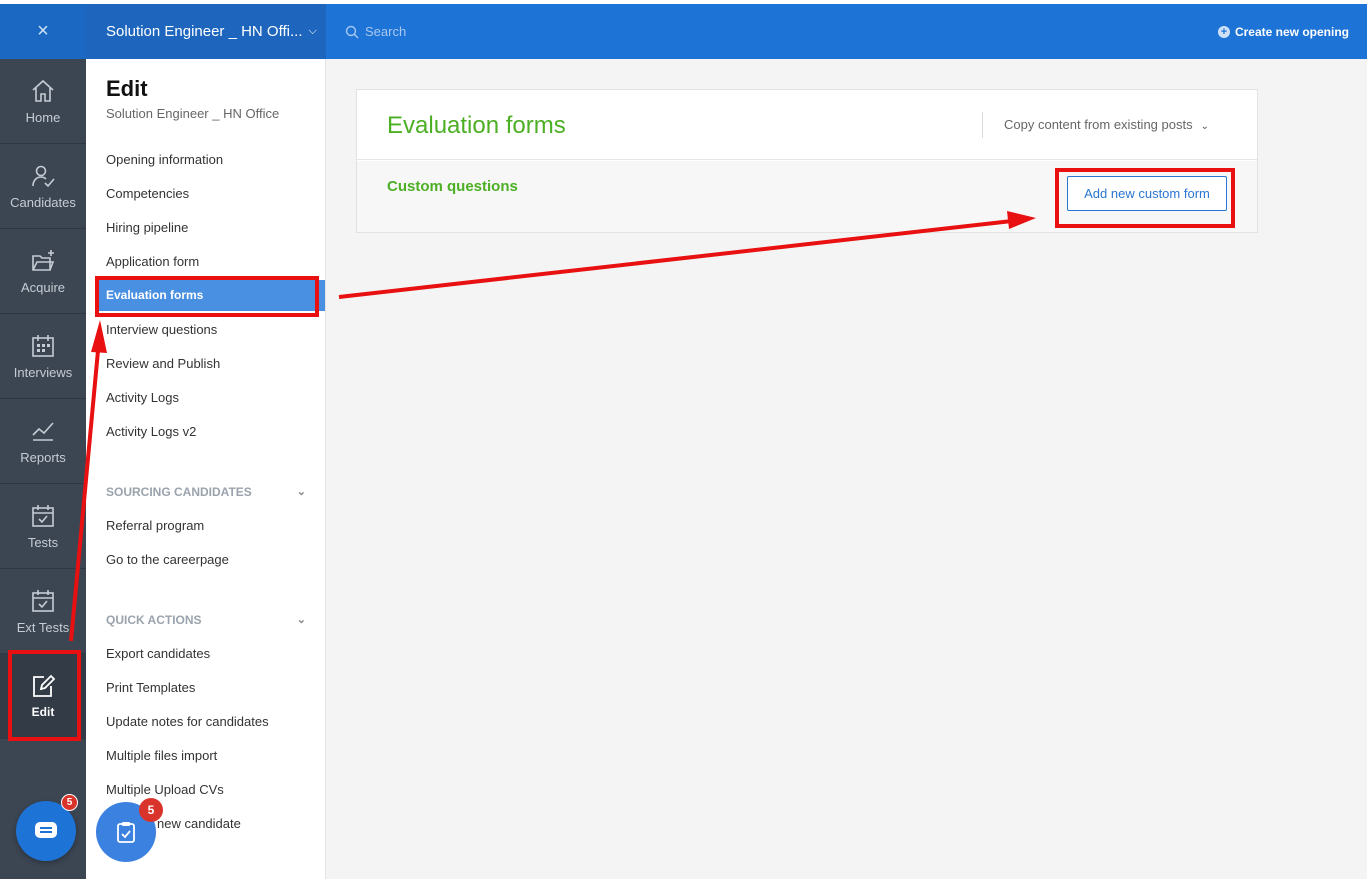 The image size is (1367, 879). I want to click on rail-item-edit: Edit, so click(43, 696).